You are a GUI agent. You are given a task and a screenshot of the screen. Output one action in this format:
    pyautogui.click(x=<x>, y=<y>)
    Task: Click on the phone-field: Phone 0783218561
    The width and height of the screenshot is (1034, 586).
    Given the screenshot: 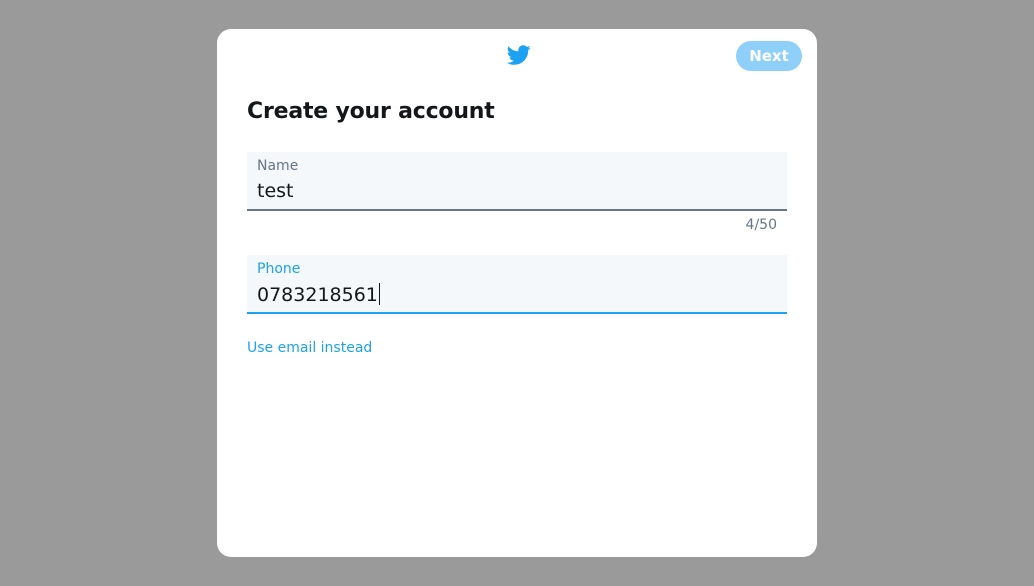 What is the action you would take?
    pyautogui.click(x=517, y=284)
    